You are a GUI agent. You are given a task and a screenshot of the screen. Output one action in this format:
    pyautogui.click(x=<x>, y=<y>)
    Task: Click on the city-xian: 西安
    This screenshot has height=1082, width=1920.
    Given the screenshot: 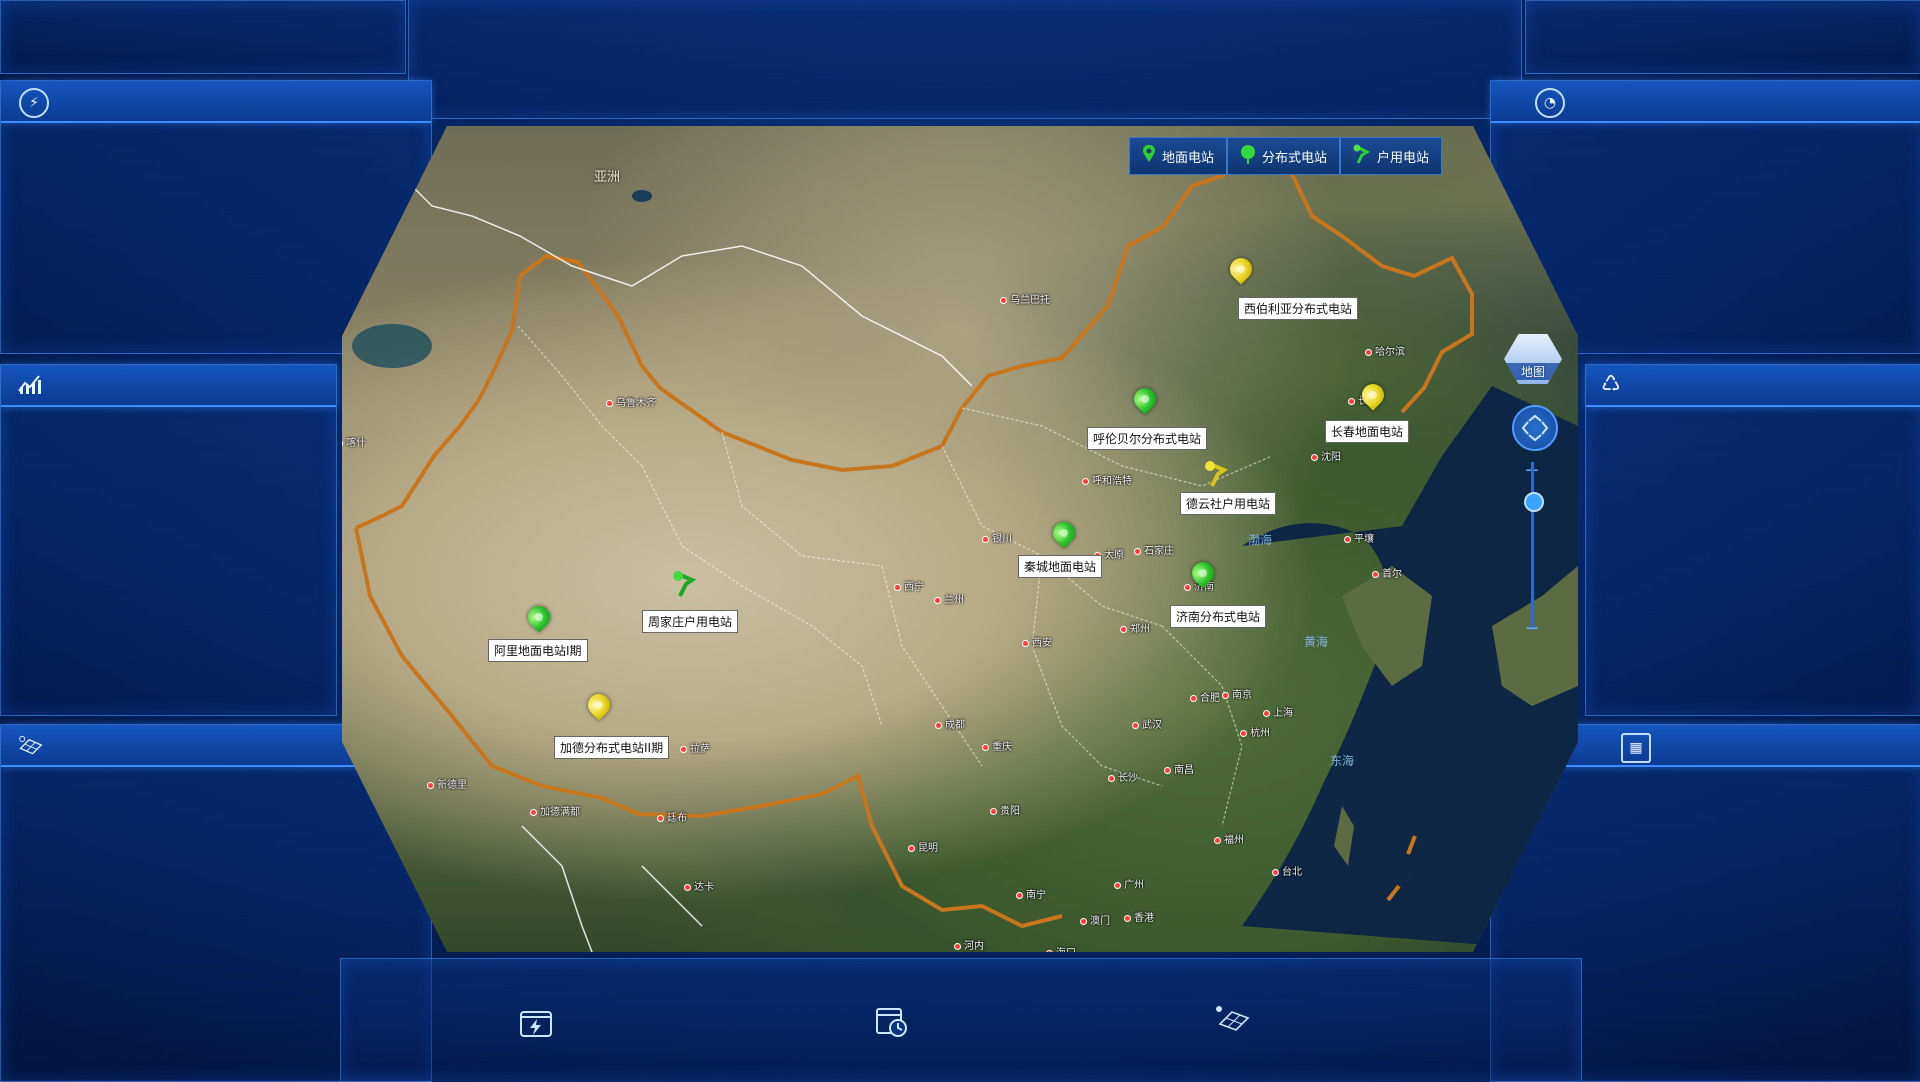 What is the action you would take?
    pyautogui.click(x=1037, y=641)
    